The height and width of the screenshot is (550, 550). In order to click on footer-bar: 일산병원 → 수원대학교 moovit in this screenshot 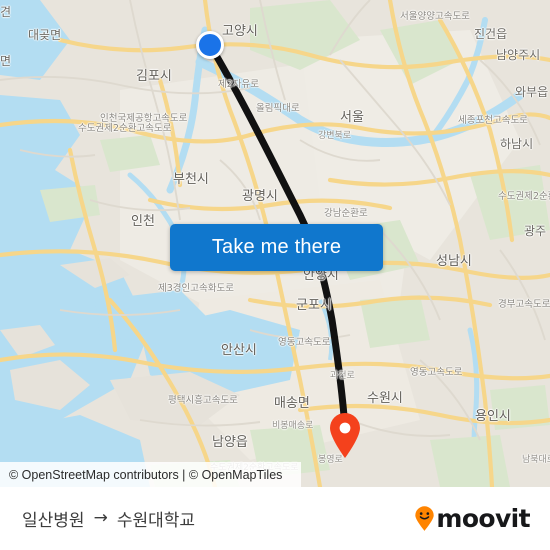, I will do `click(275, 518)`.